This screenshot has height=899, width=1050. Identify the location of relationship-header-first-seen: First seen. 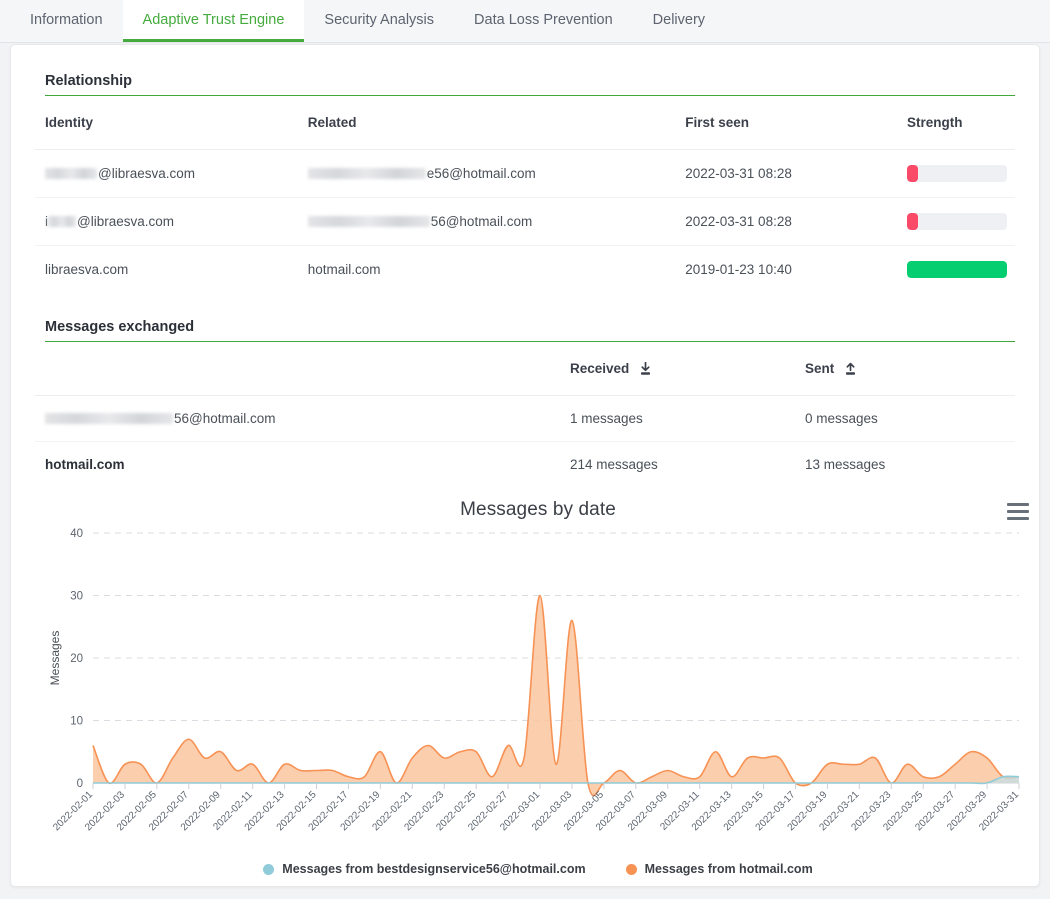
(788, 123).